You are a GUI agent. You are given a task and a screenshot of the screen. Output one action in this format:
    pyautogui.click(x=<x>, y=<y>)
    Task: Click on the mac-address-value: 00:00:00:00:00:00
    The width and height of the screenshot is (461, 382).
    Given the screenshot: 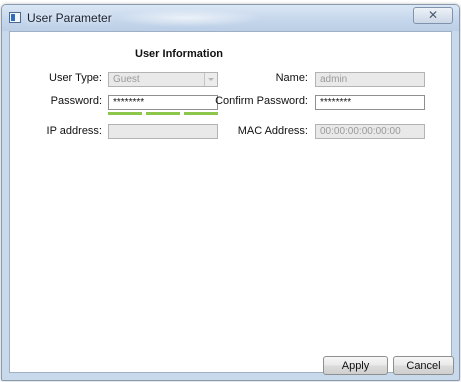 What is the action you would take?
    pyautogui.click(x=360, y=131)
    